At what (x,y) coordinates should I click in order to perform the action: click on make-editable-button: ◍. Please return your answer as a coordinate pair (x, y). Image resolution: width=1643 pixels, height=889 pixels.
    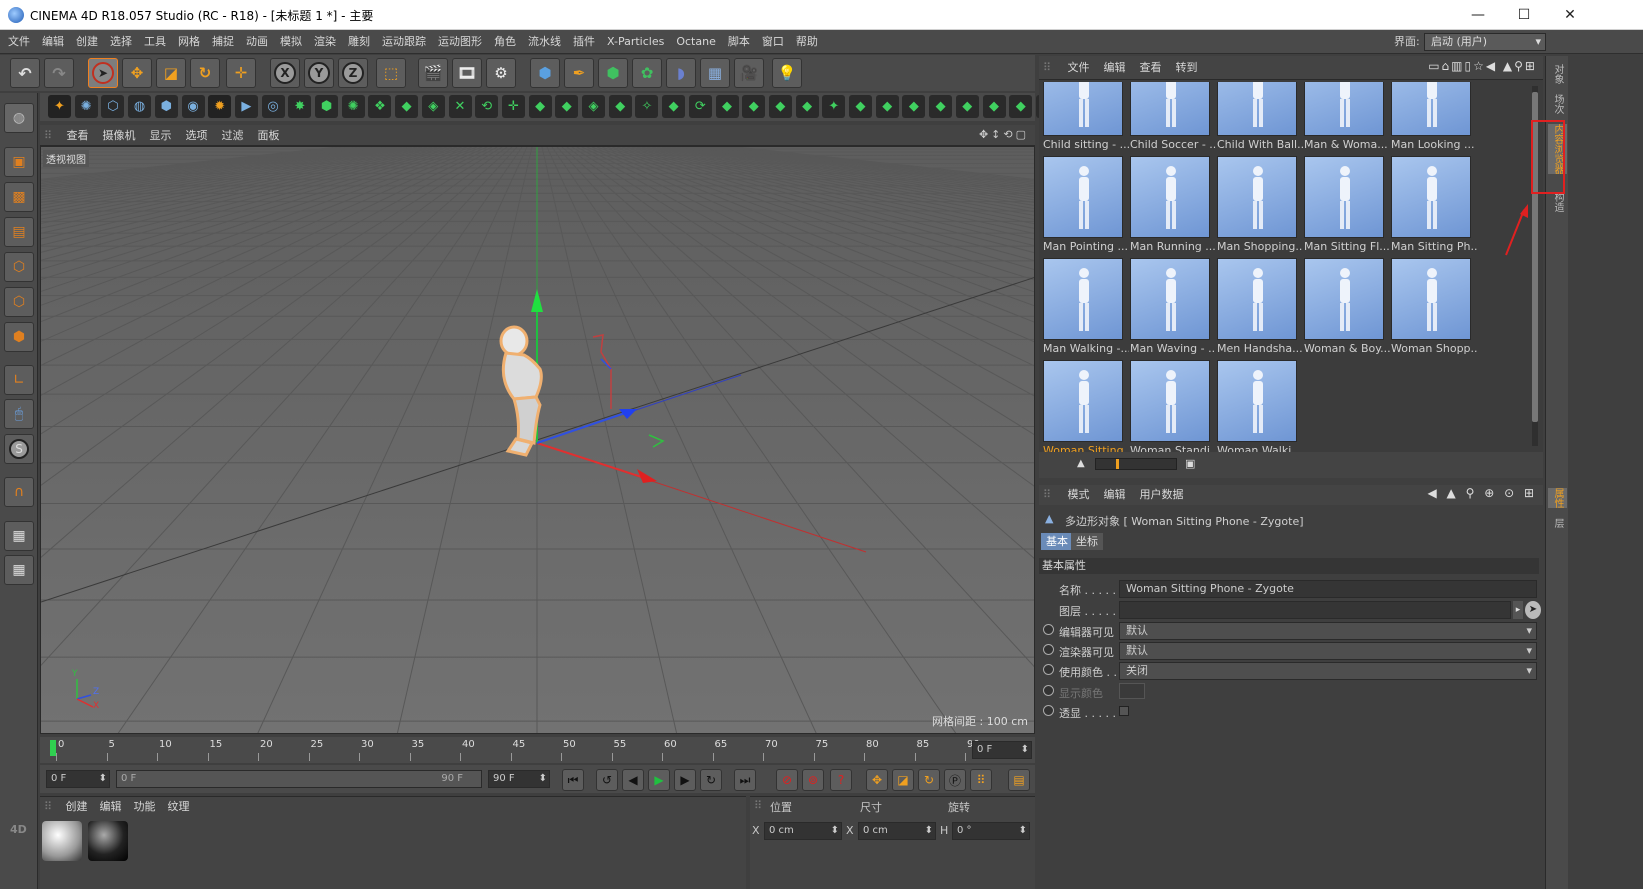
    Looking at the image, I should click on (19, 118).